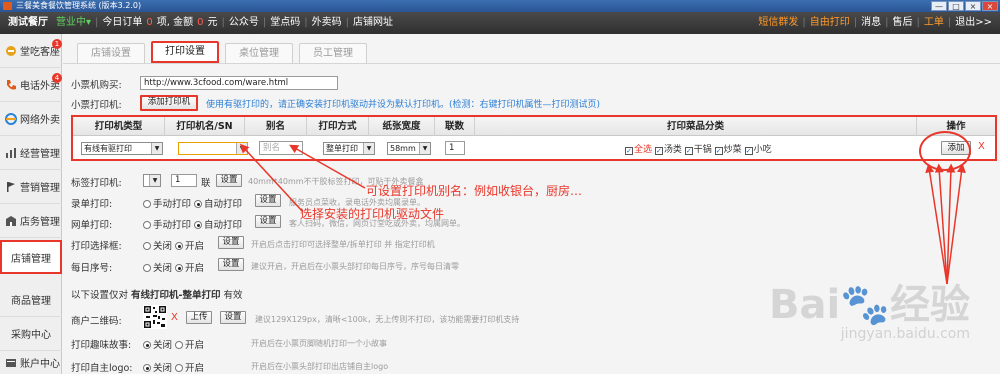 Image resolution: width=1000 pixels, height=374 pixels. I want to click on sidebar-item-marketing: 营销管理, so click(31, 187).